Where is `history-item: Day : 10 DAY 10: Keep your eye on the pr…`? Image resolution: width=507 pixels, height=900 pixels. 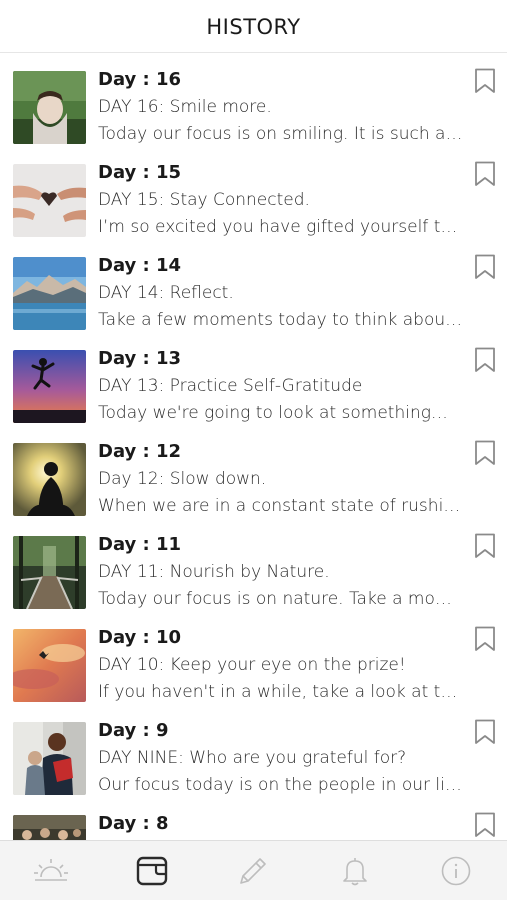
history-item: Day : 10 DAY 10: Keep your eye on the pr… is located at coordinates (253, 657).